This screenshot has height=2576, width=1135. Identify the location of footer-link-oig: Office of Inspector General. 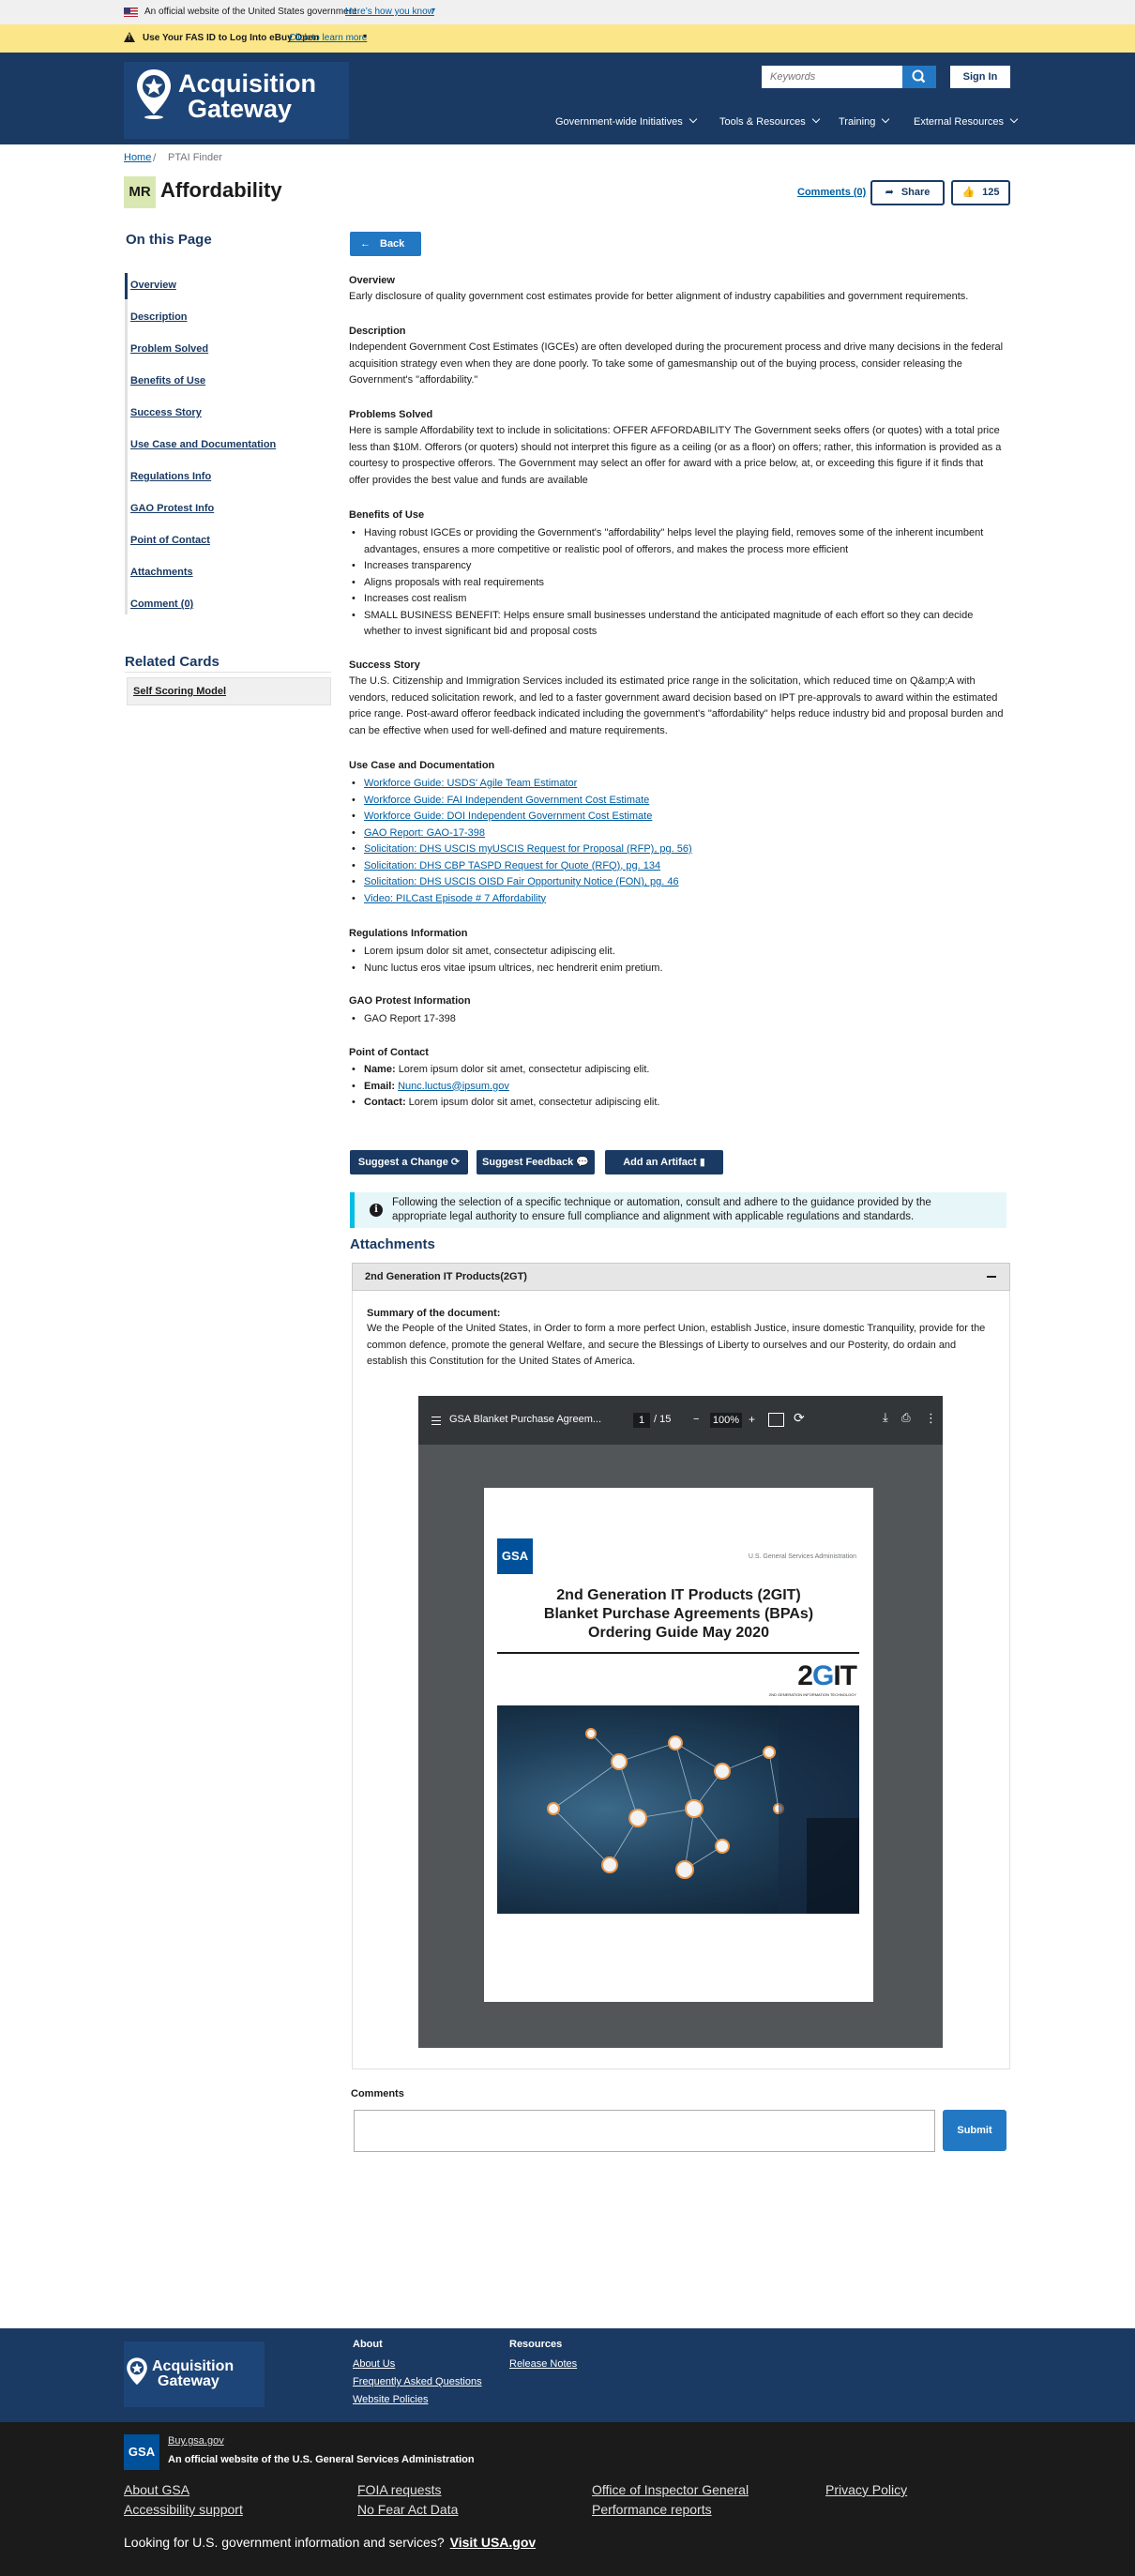
(670, 2489).